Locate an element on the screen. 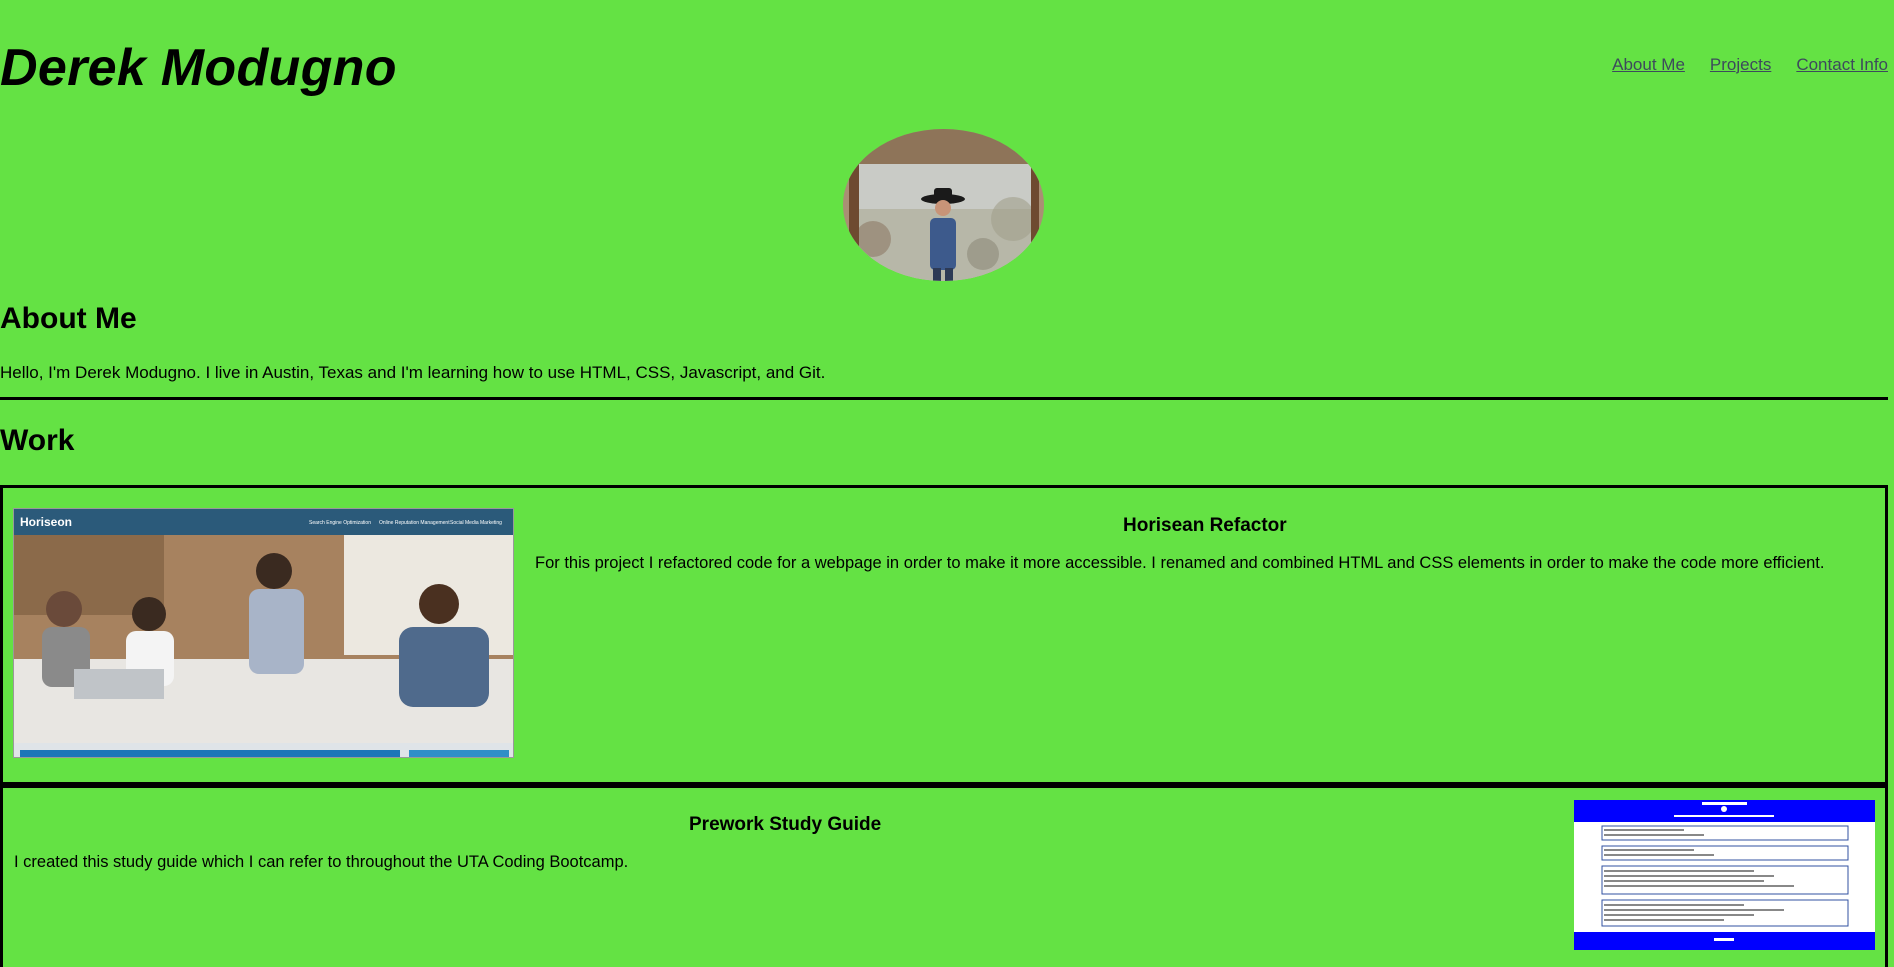 The height and width of the screenshot is (967, 1894). nav-projects: Projects is located at coordinates (1740, 65).